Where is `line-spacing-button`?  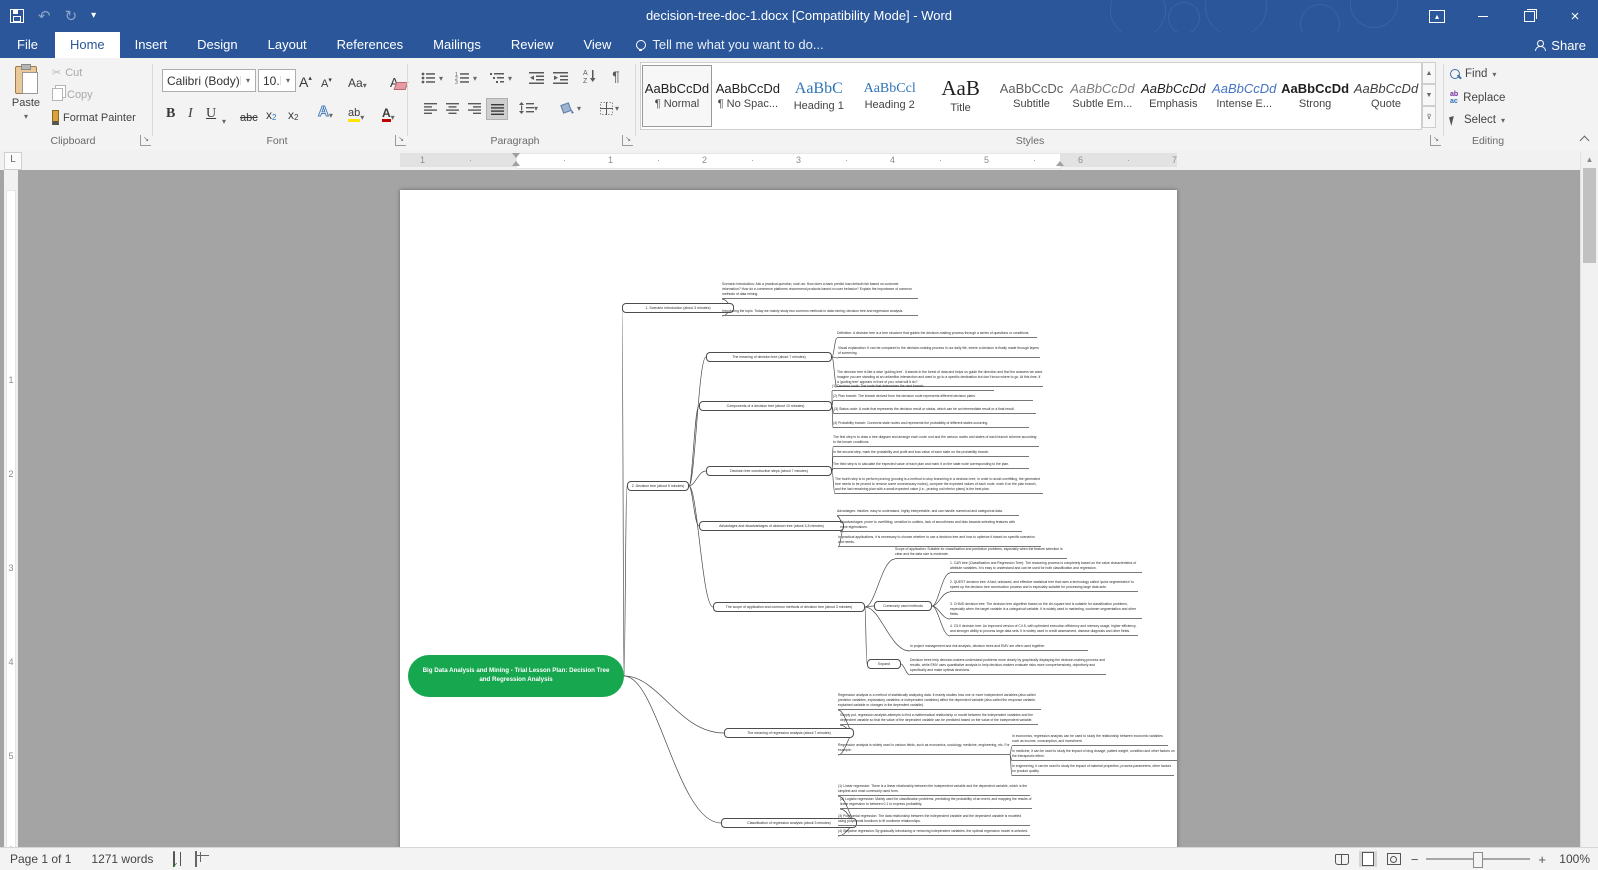
line-spacing-button is located at coordinates (526, 108).